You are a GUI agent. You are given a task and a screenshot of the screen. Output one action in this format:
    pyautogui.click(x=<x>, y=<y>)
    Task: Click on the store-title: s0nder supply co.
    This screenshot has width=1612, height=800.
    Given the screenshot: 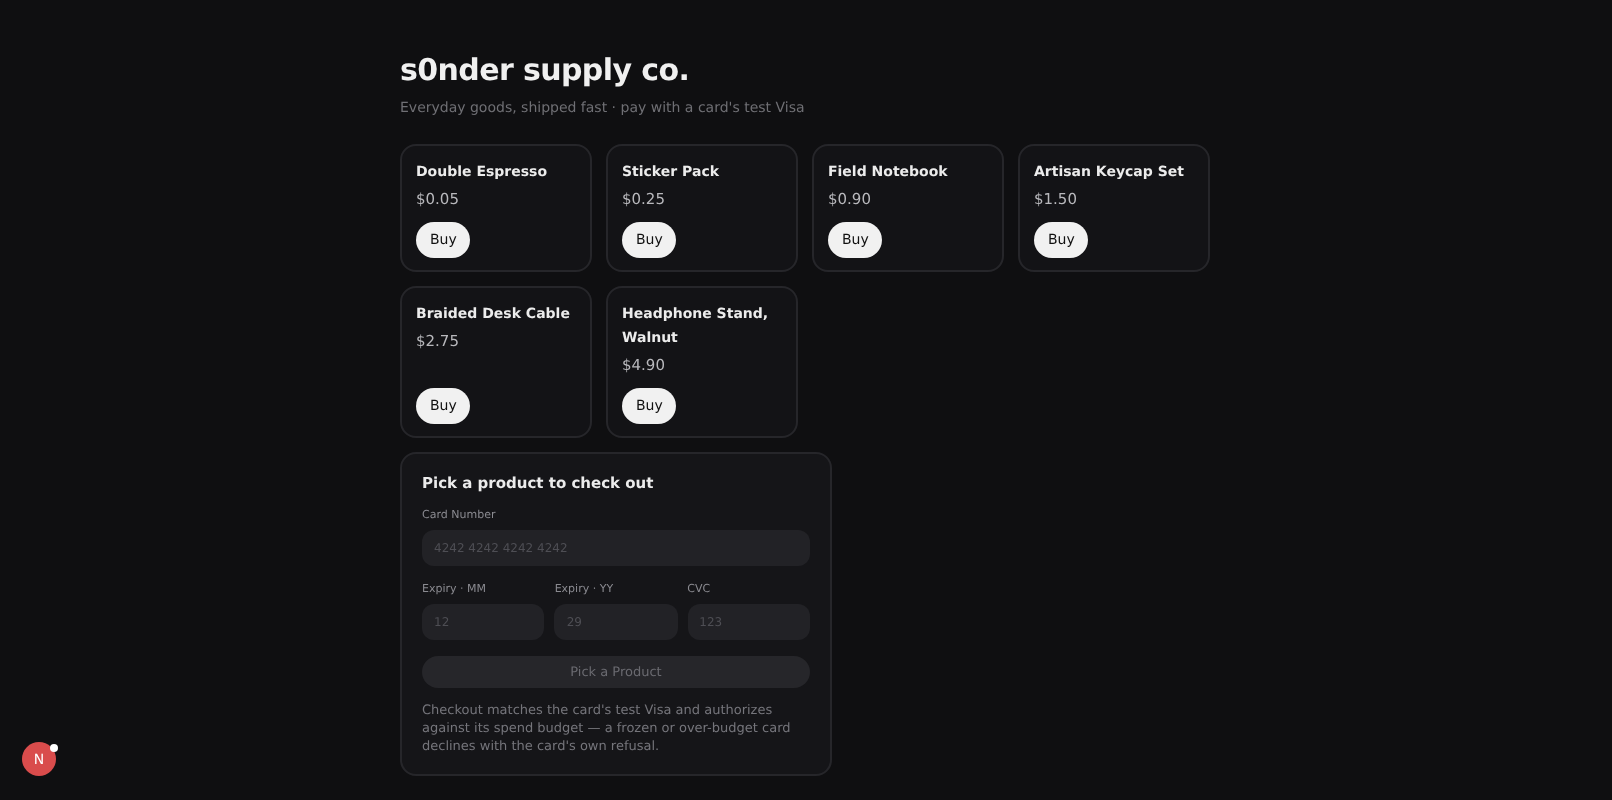 What is the action you would take?
    pyautogui.click(x=546, y=70)
    